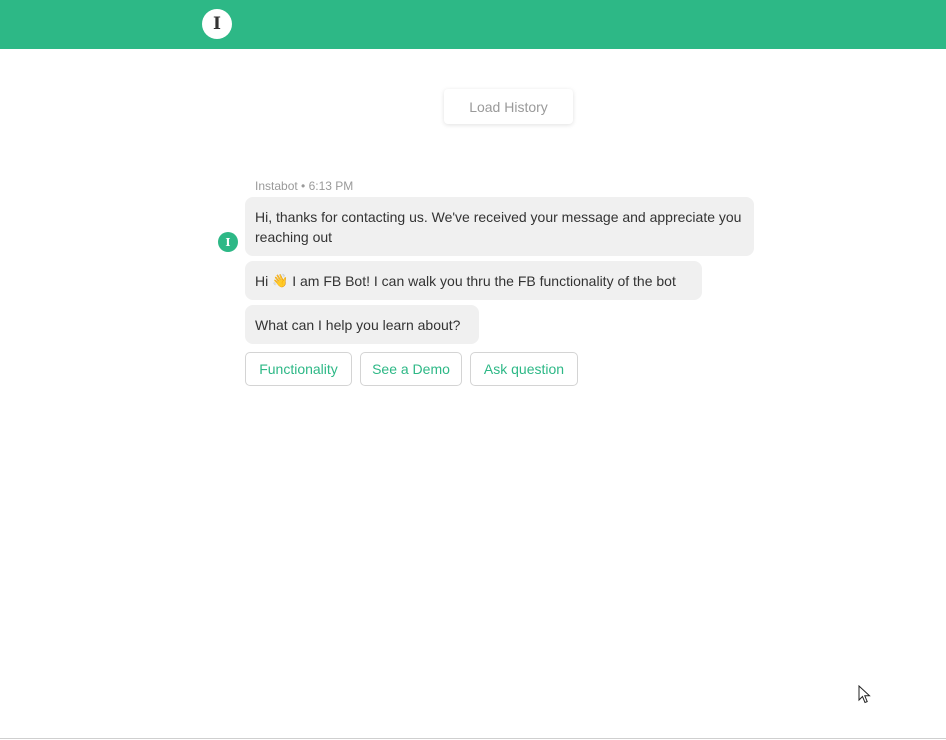 This screenshot has height=740, width=946. I want to click on instabot-logo-icon: I, so click(217, 24).